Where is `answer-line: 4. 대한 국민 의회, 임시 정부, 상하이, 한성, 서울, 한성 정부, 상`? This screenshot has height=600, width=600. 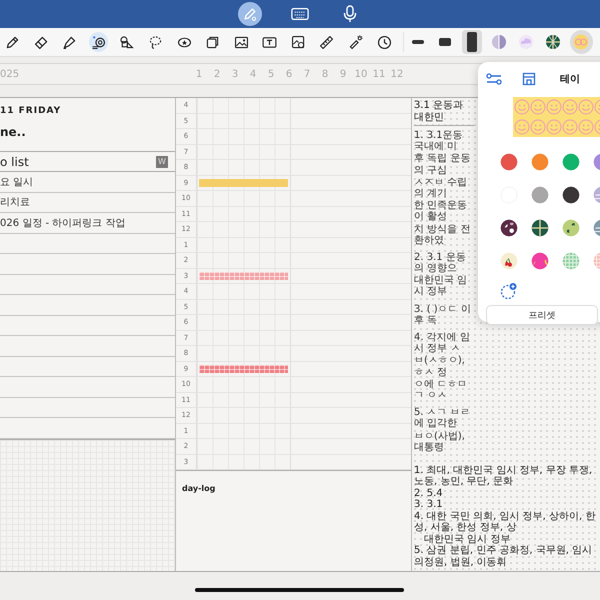 answer-line: 4. 대한 국민 의회, 임시 정부, 상하이, 한성, 서울, 한성 정부, 상 is located at coordinates (505, 522).